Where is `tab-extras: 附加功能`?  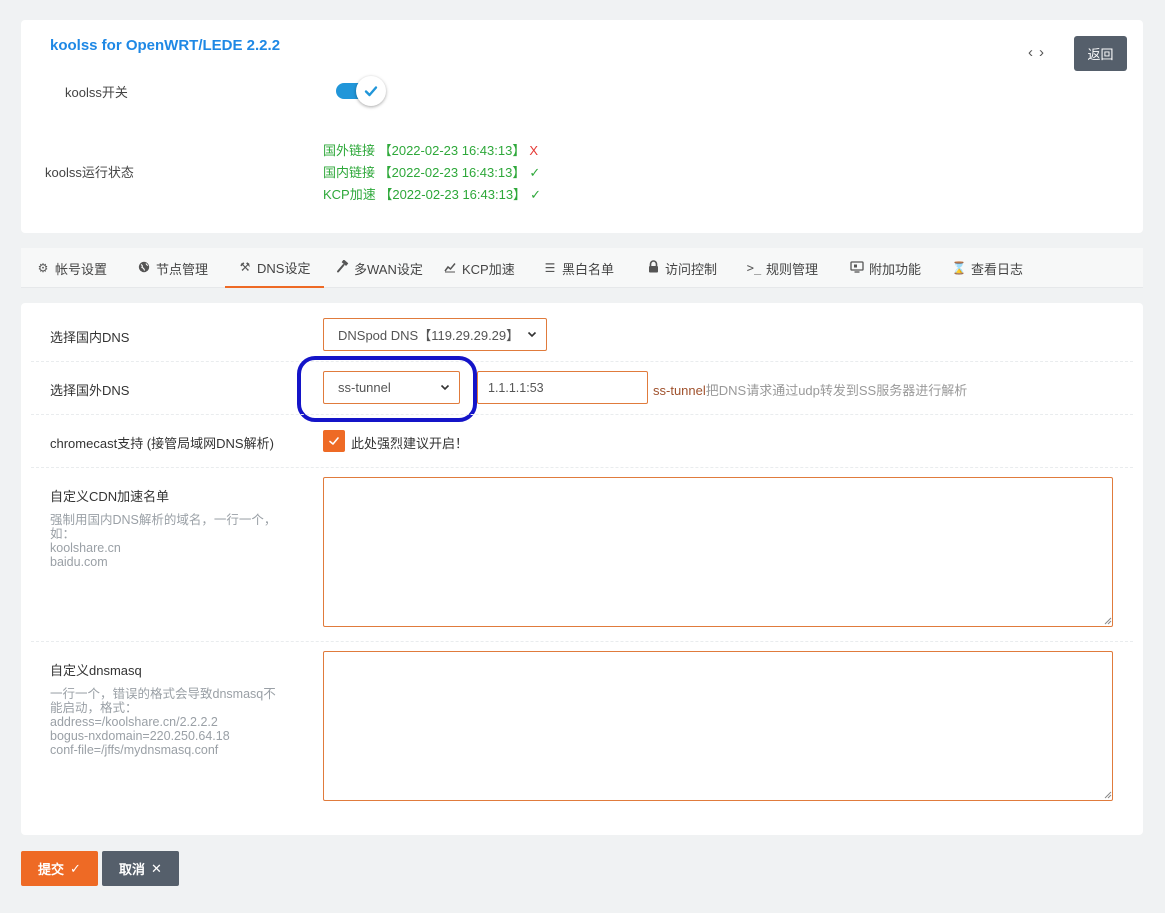
tab-extras: 附加功能 is located at coordinates (885, 268).